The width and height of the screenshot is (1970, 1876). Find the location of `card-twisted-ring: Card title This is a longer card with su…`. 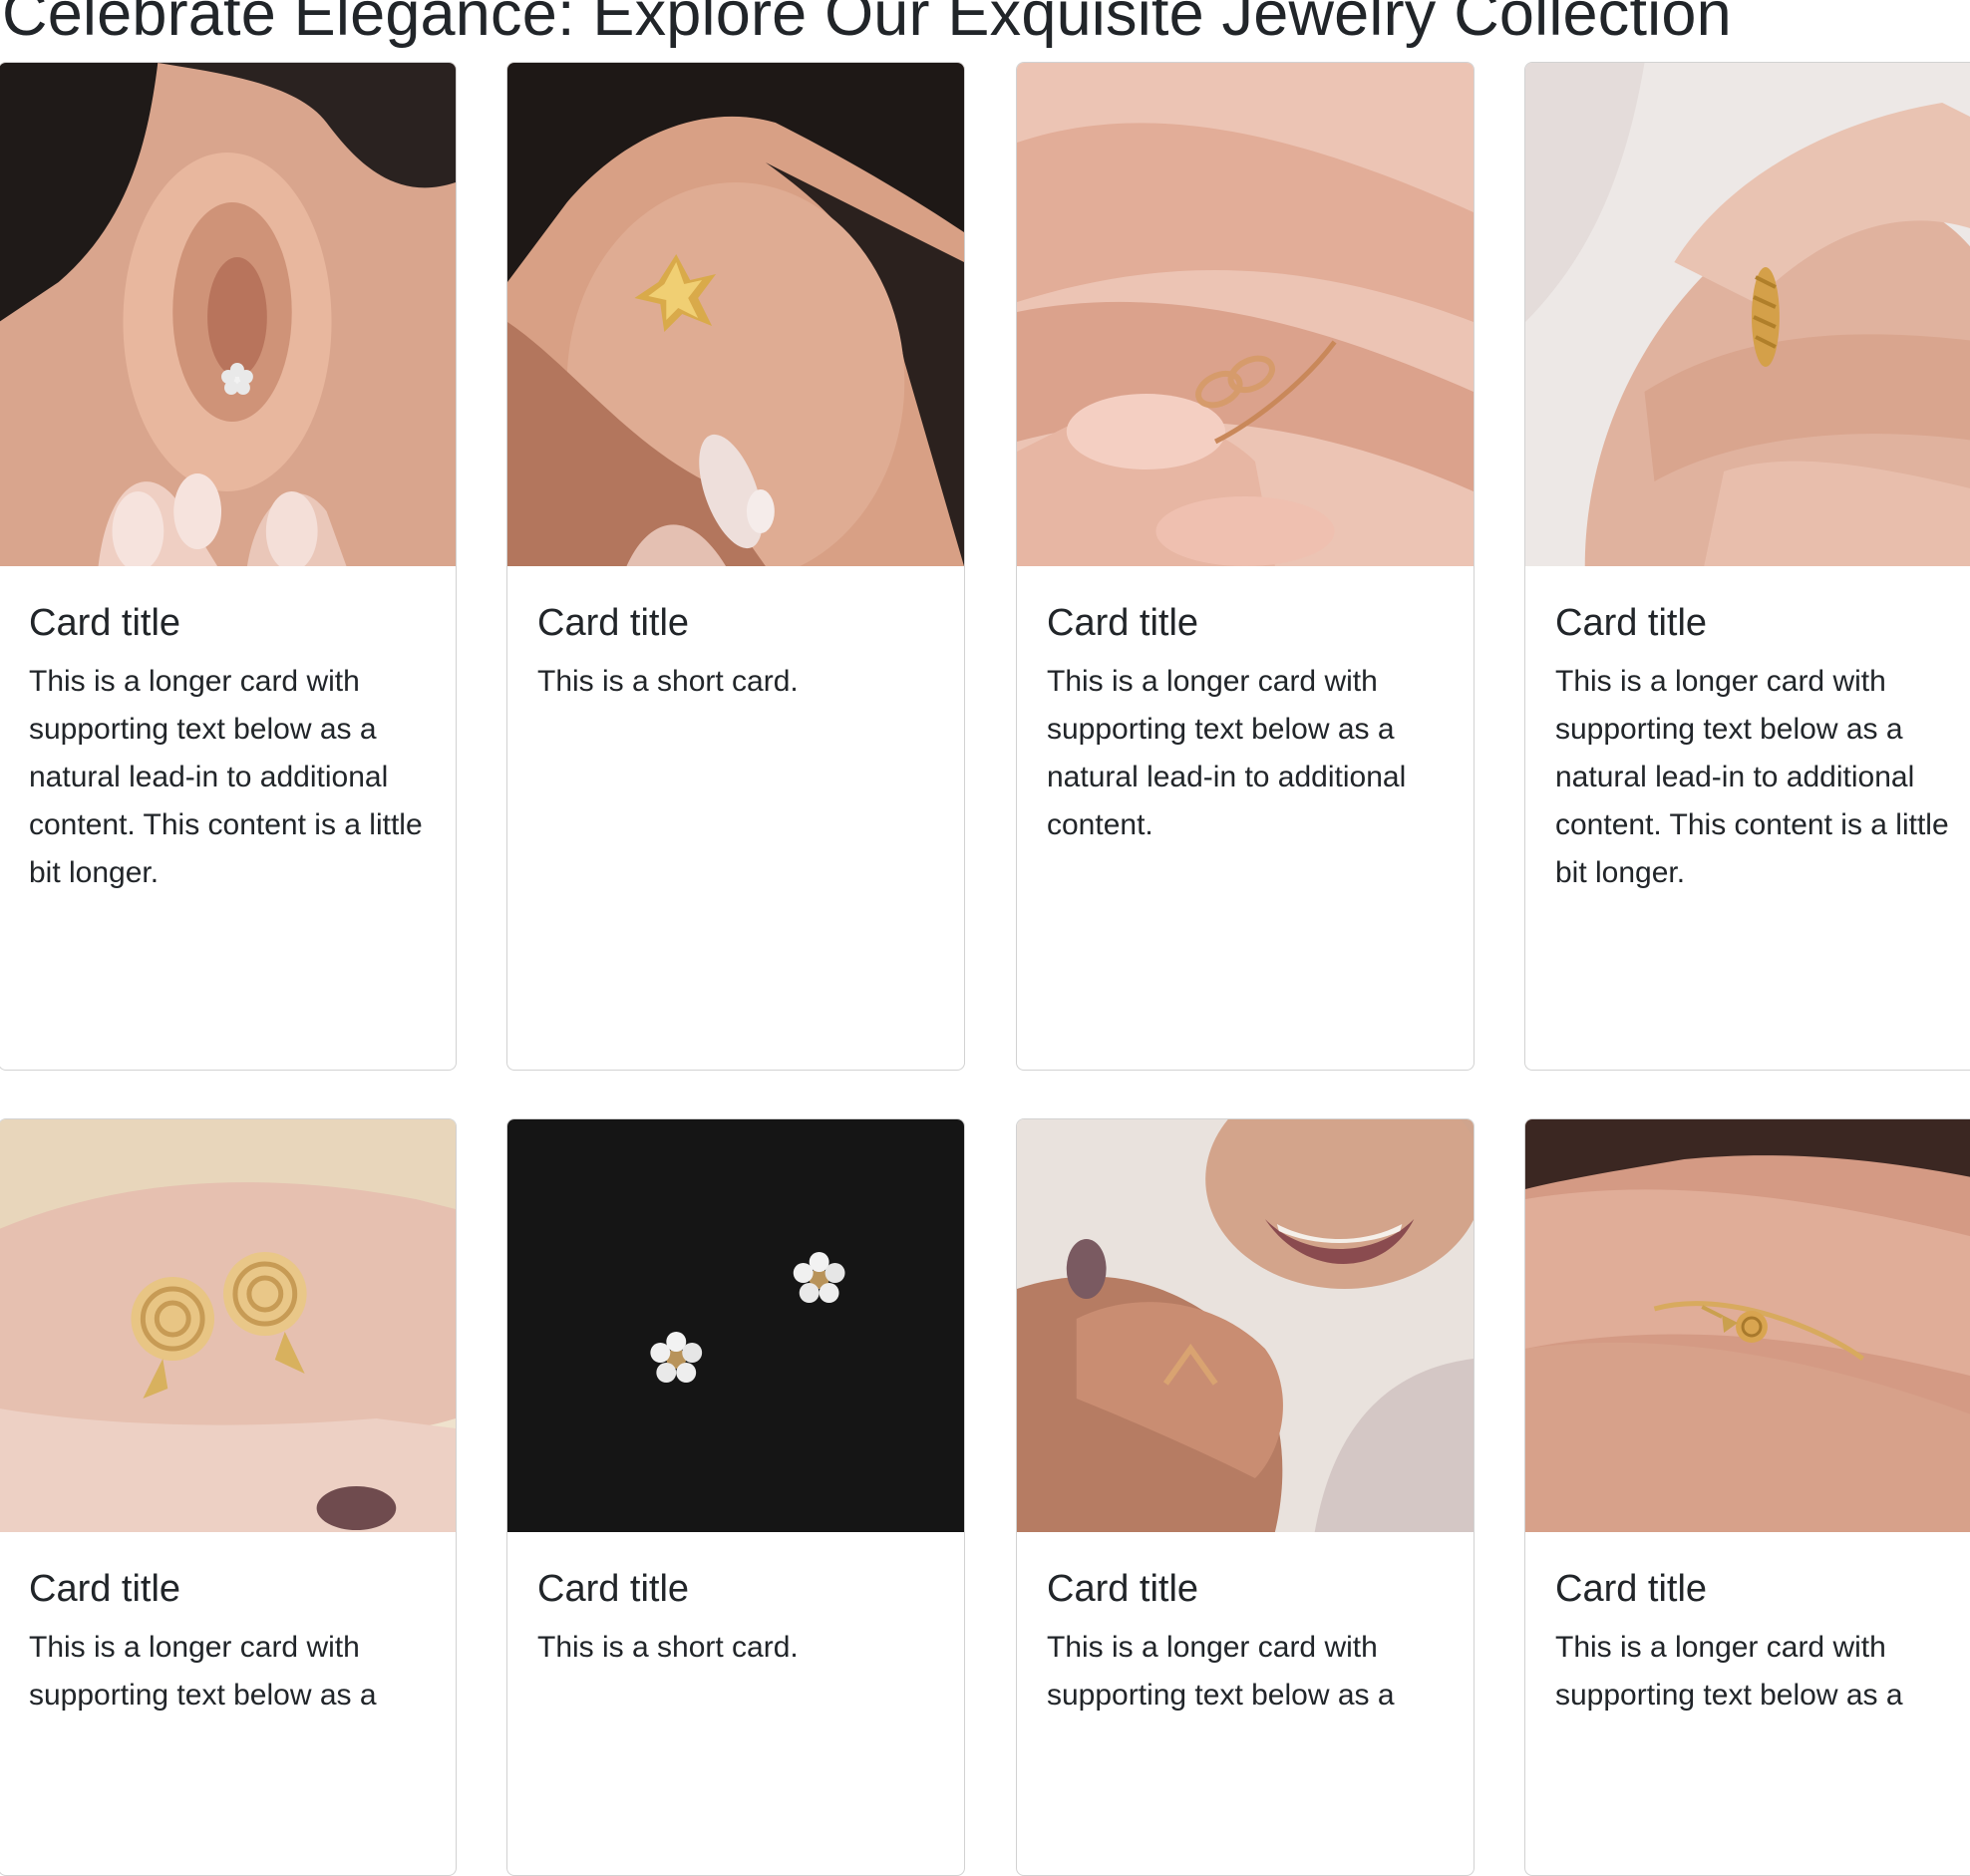

card-twisted-ring: Card title This is a longer card with su… is located at coordinates (1747, 566).